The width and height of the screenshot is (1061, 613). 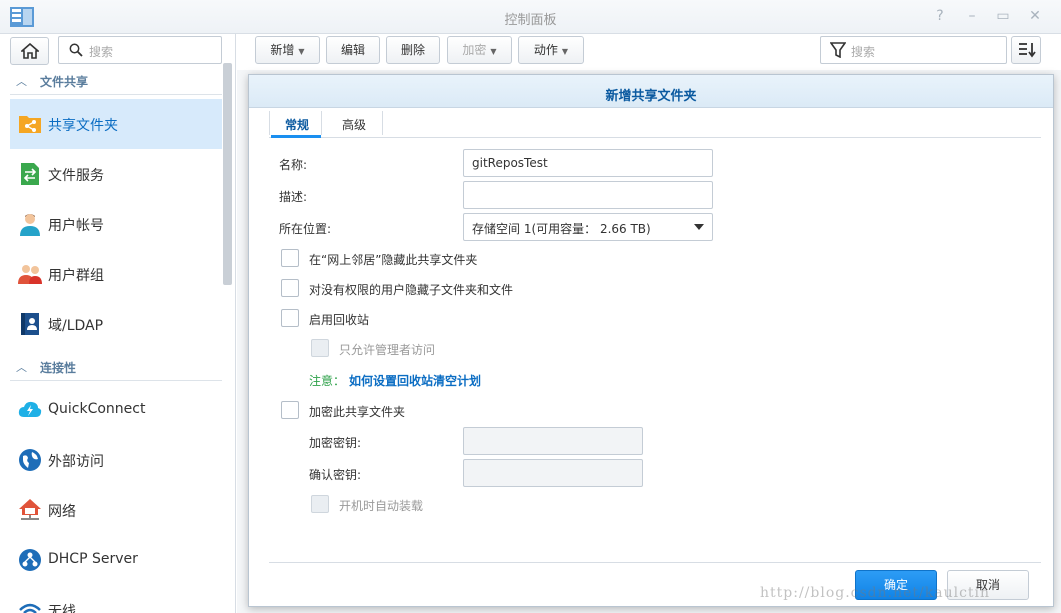 I want to click on sidebar-item-user-group: 用户群组, so click(x=116, y=274).